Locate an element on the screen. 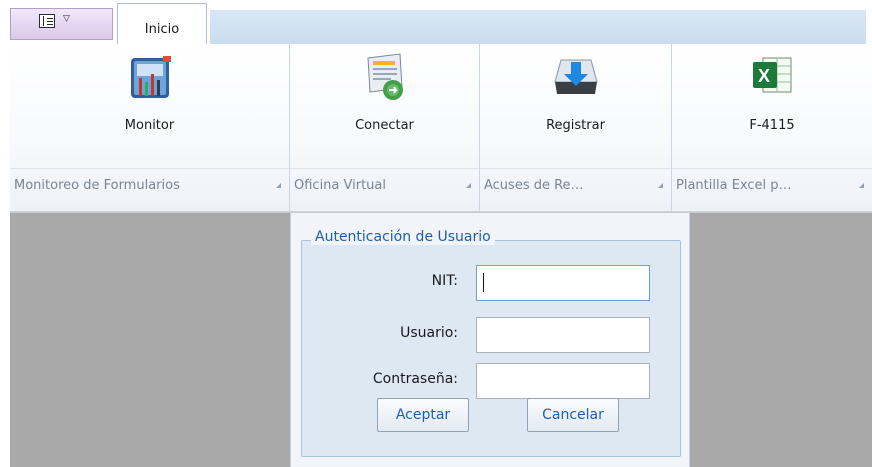  registrar-label: Registrar is located at coordinates (575, 125).